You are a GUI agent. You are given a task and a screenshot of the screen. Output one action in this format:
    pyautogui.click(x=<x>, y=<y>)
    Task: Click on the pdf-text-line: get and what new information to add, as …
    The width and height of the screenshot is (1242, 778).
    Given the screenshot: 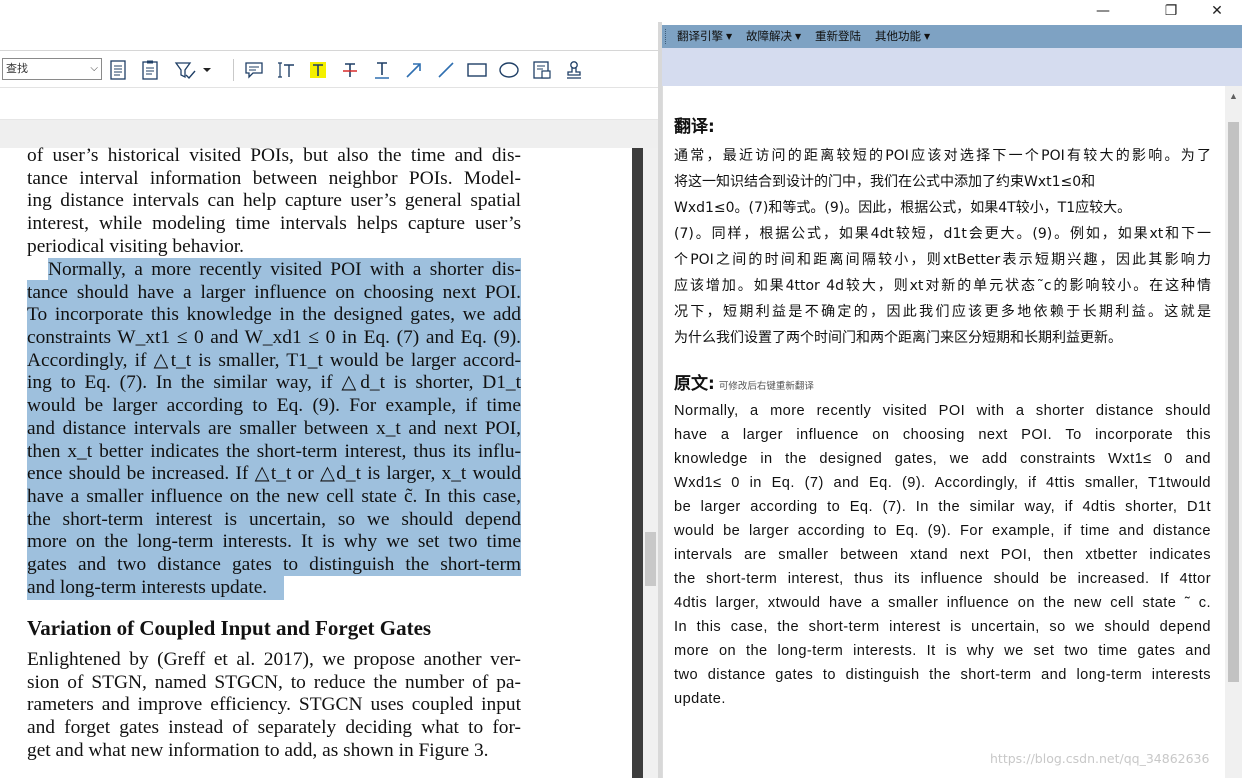 What is the action you would take?
    pyautogui.click(x=258, y=750)
    